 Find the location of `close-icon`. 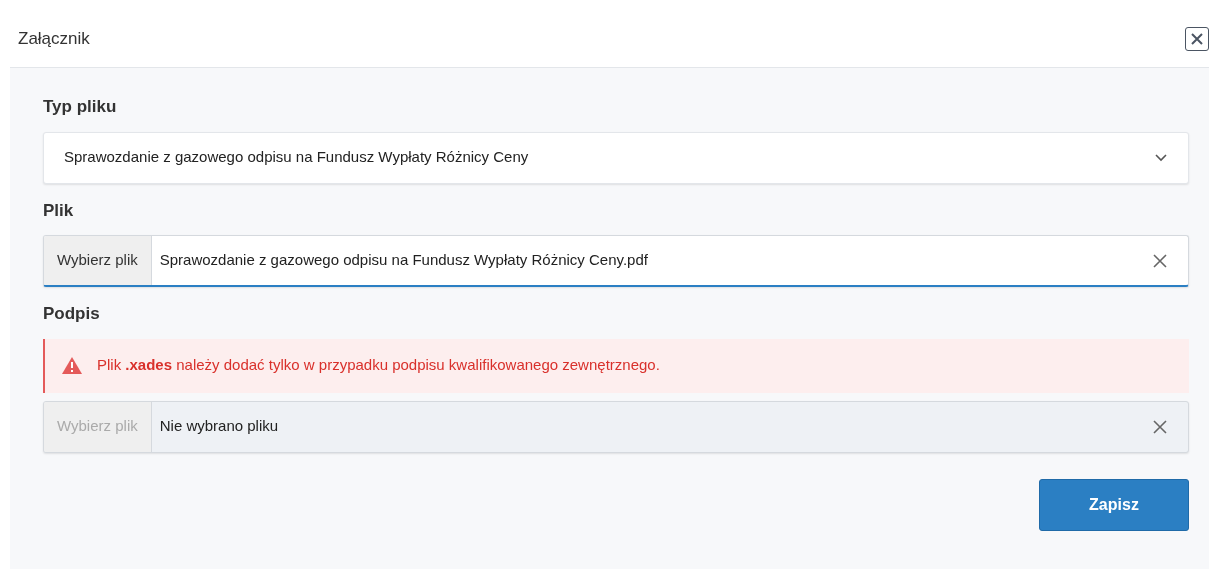

close-icon is located at coordinates (1197, 38).